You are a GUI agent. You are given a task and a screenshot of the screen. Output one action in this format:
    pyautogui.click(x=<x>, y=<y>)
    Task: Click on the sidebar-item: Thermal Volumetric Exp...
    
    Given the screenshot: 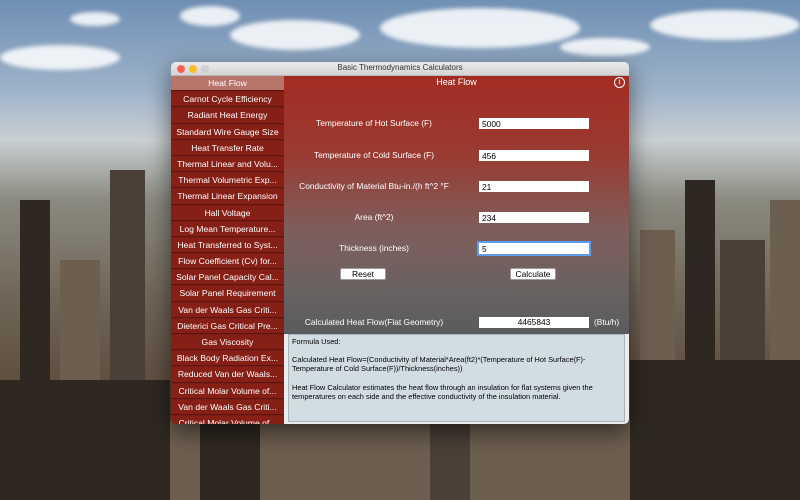 What is the action you would take?
    pyautogui.click(x=227, y=181)
    